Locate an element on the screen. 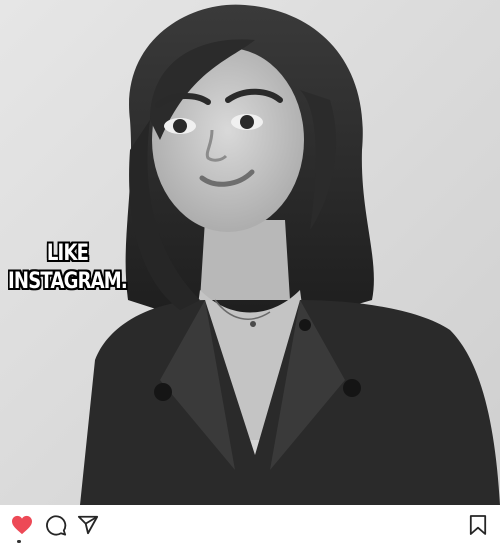 This screenshot has height=543, width=500. post-action-bar is located at coordinates (250, 524).